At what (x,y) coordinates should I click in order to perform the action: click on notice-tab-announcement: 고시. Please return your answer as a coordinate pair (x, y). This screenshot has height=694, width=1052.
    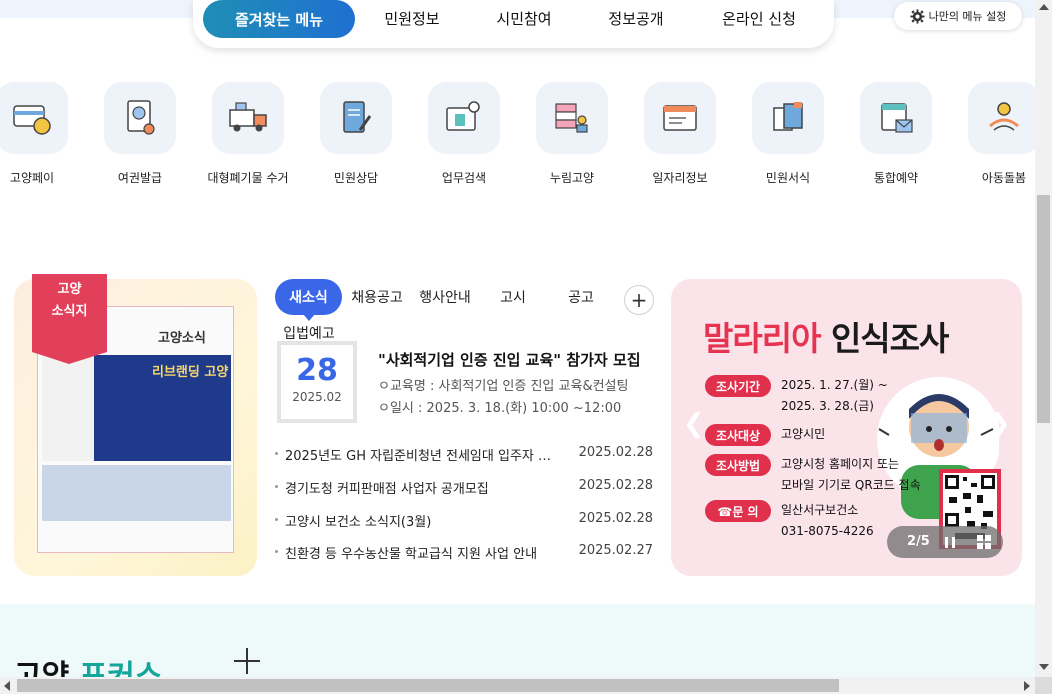
    Looking at the image, I should click on (513, 297).